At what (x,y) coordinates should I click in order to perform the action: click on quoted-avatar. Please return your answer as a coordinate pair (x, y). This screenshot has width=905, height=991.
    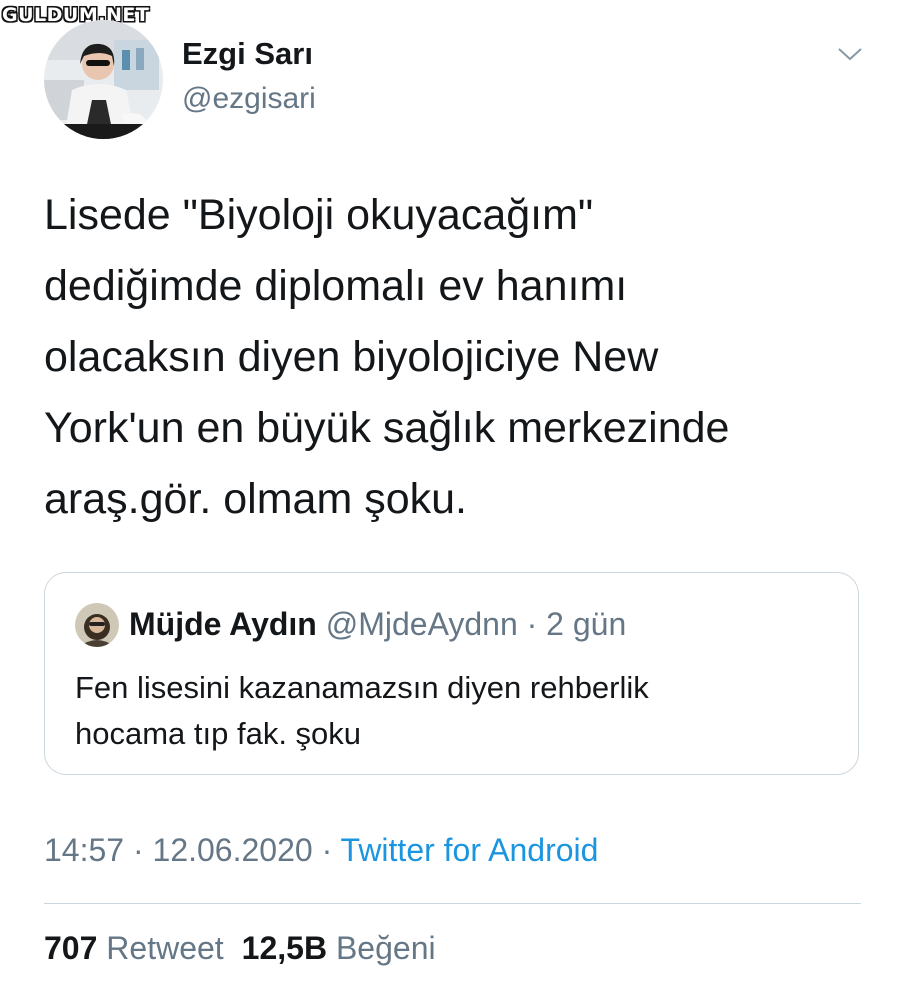
    Looking at the image, I should click on (97, 625).